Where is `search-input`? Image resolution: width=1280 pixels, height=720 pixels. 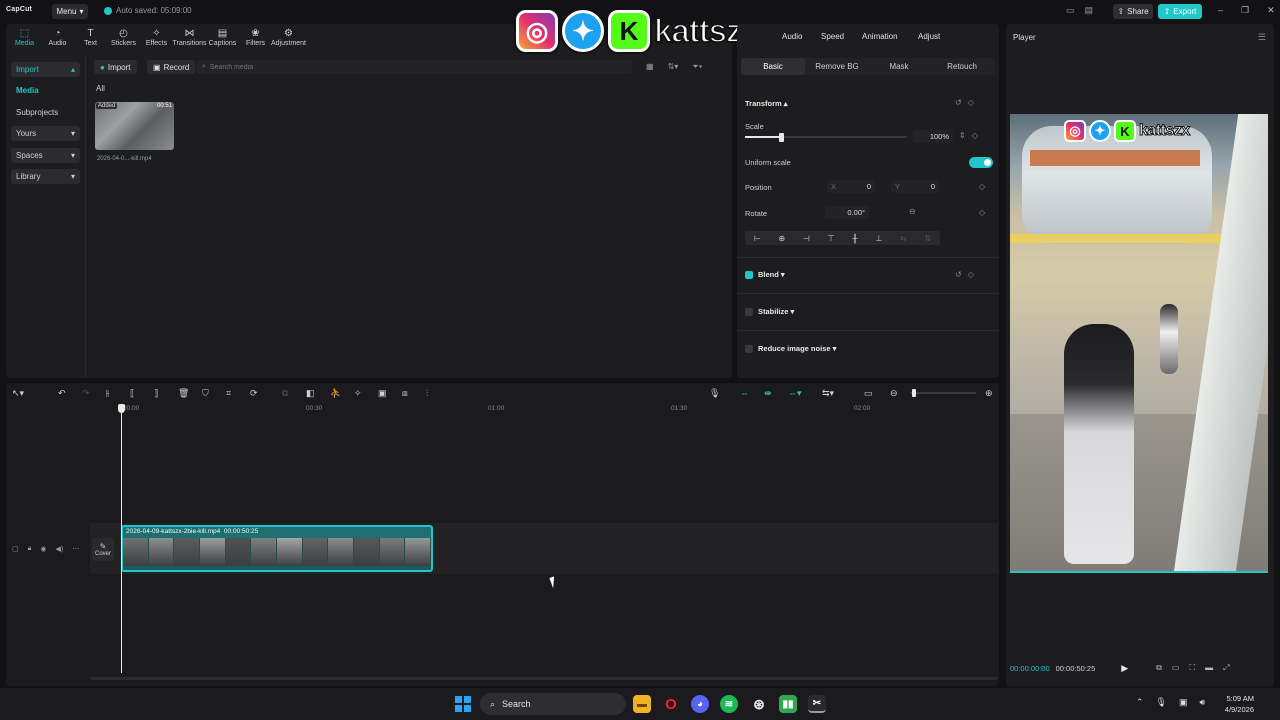
search-input is located at coordinates (409, 67).